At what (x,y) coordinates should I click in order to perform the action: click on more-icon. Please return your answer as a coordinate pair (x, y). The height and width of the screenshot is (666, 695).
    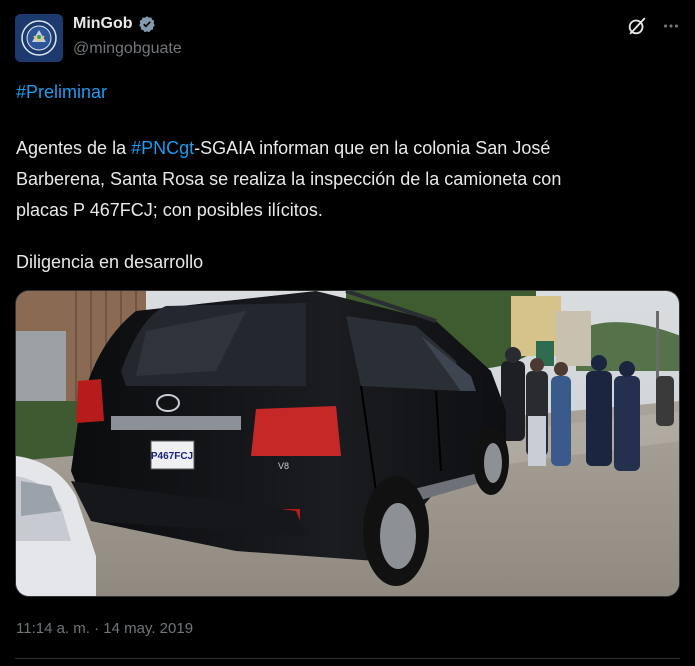
    Looking at the image, I should click on (671, 26).